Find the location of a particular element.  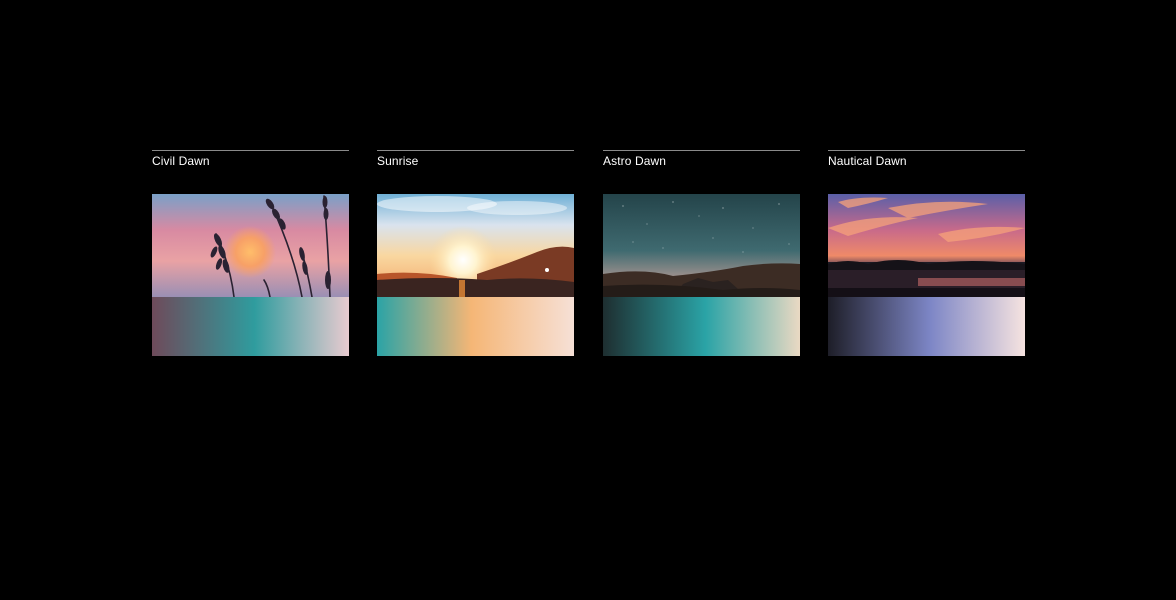

card-title: Astro Dawn is located at coordinates (635, 161).